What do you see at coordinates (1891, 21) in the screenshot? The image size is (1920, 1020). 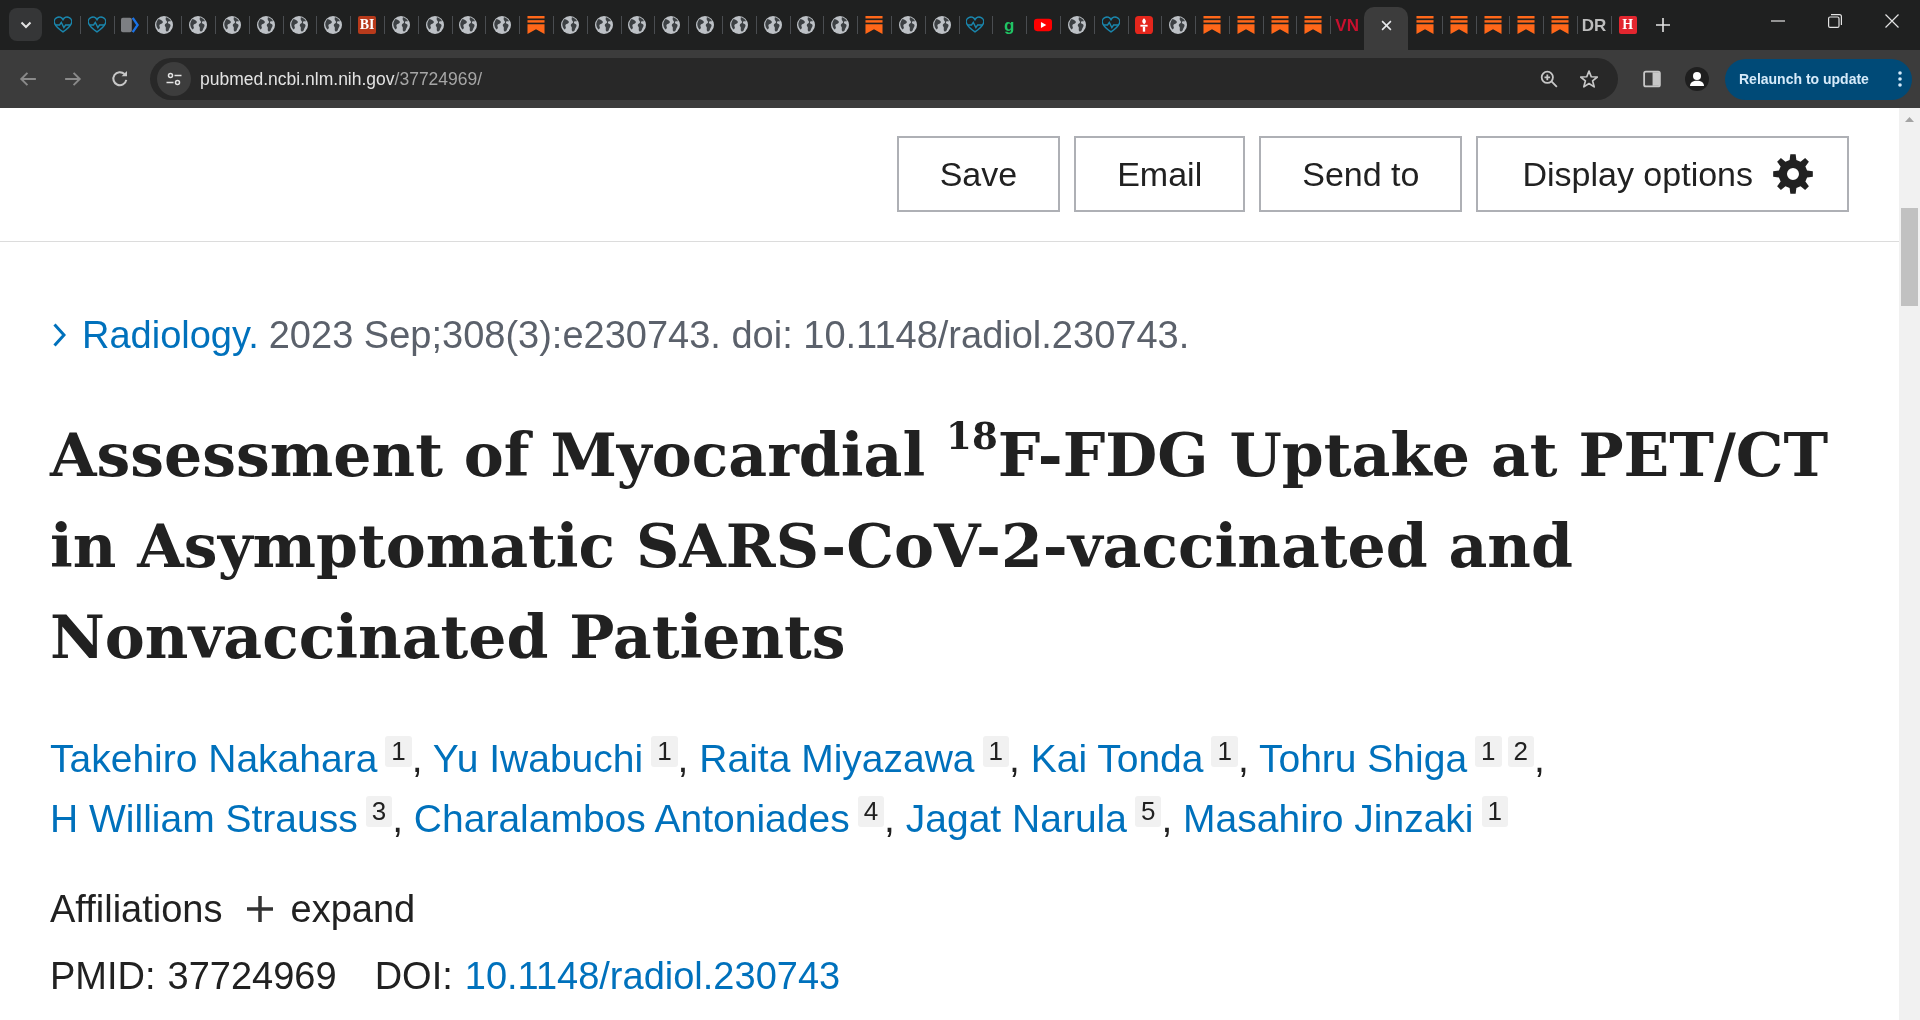 I see `close-icon` at bounding box center [1891, 21].